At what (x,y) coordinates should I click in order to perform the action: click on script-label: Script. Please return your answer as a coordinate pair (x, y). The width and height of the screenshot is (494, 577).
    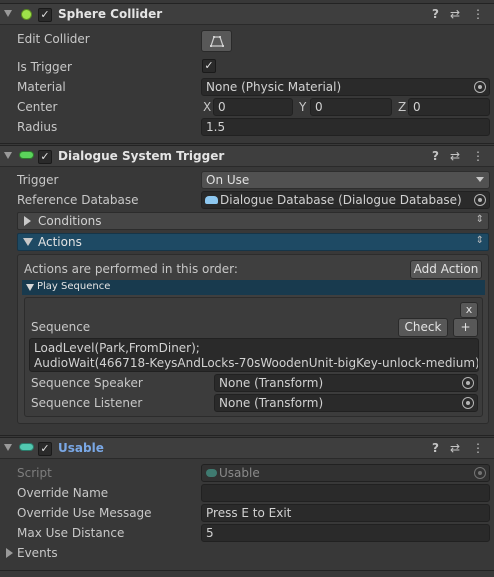
    Looking at the image, I should click on (34, 473).